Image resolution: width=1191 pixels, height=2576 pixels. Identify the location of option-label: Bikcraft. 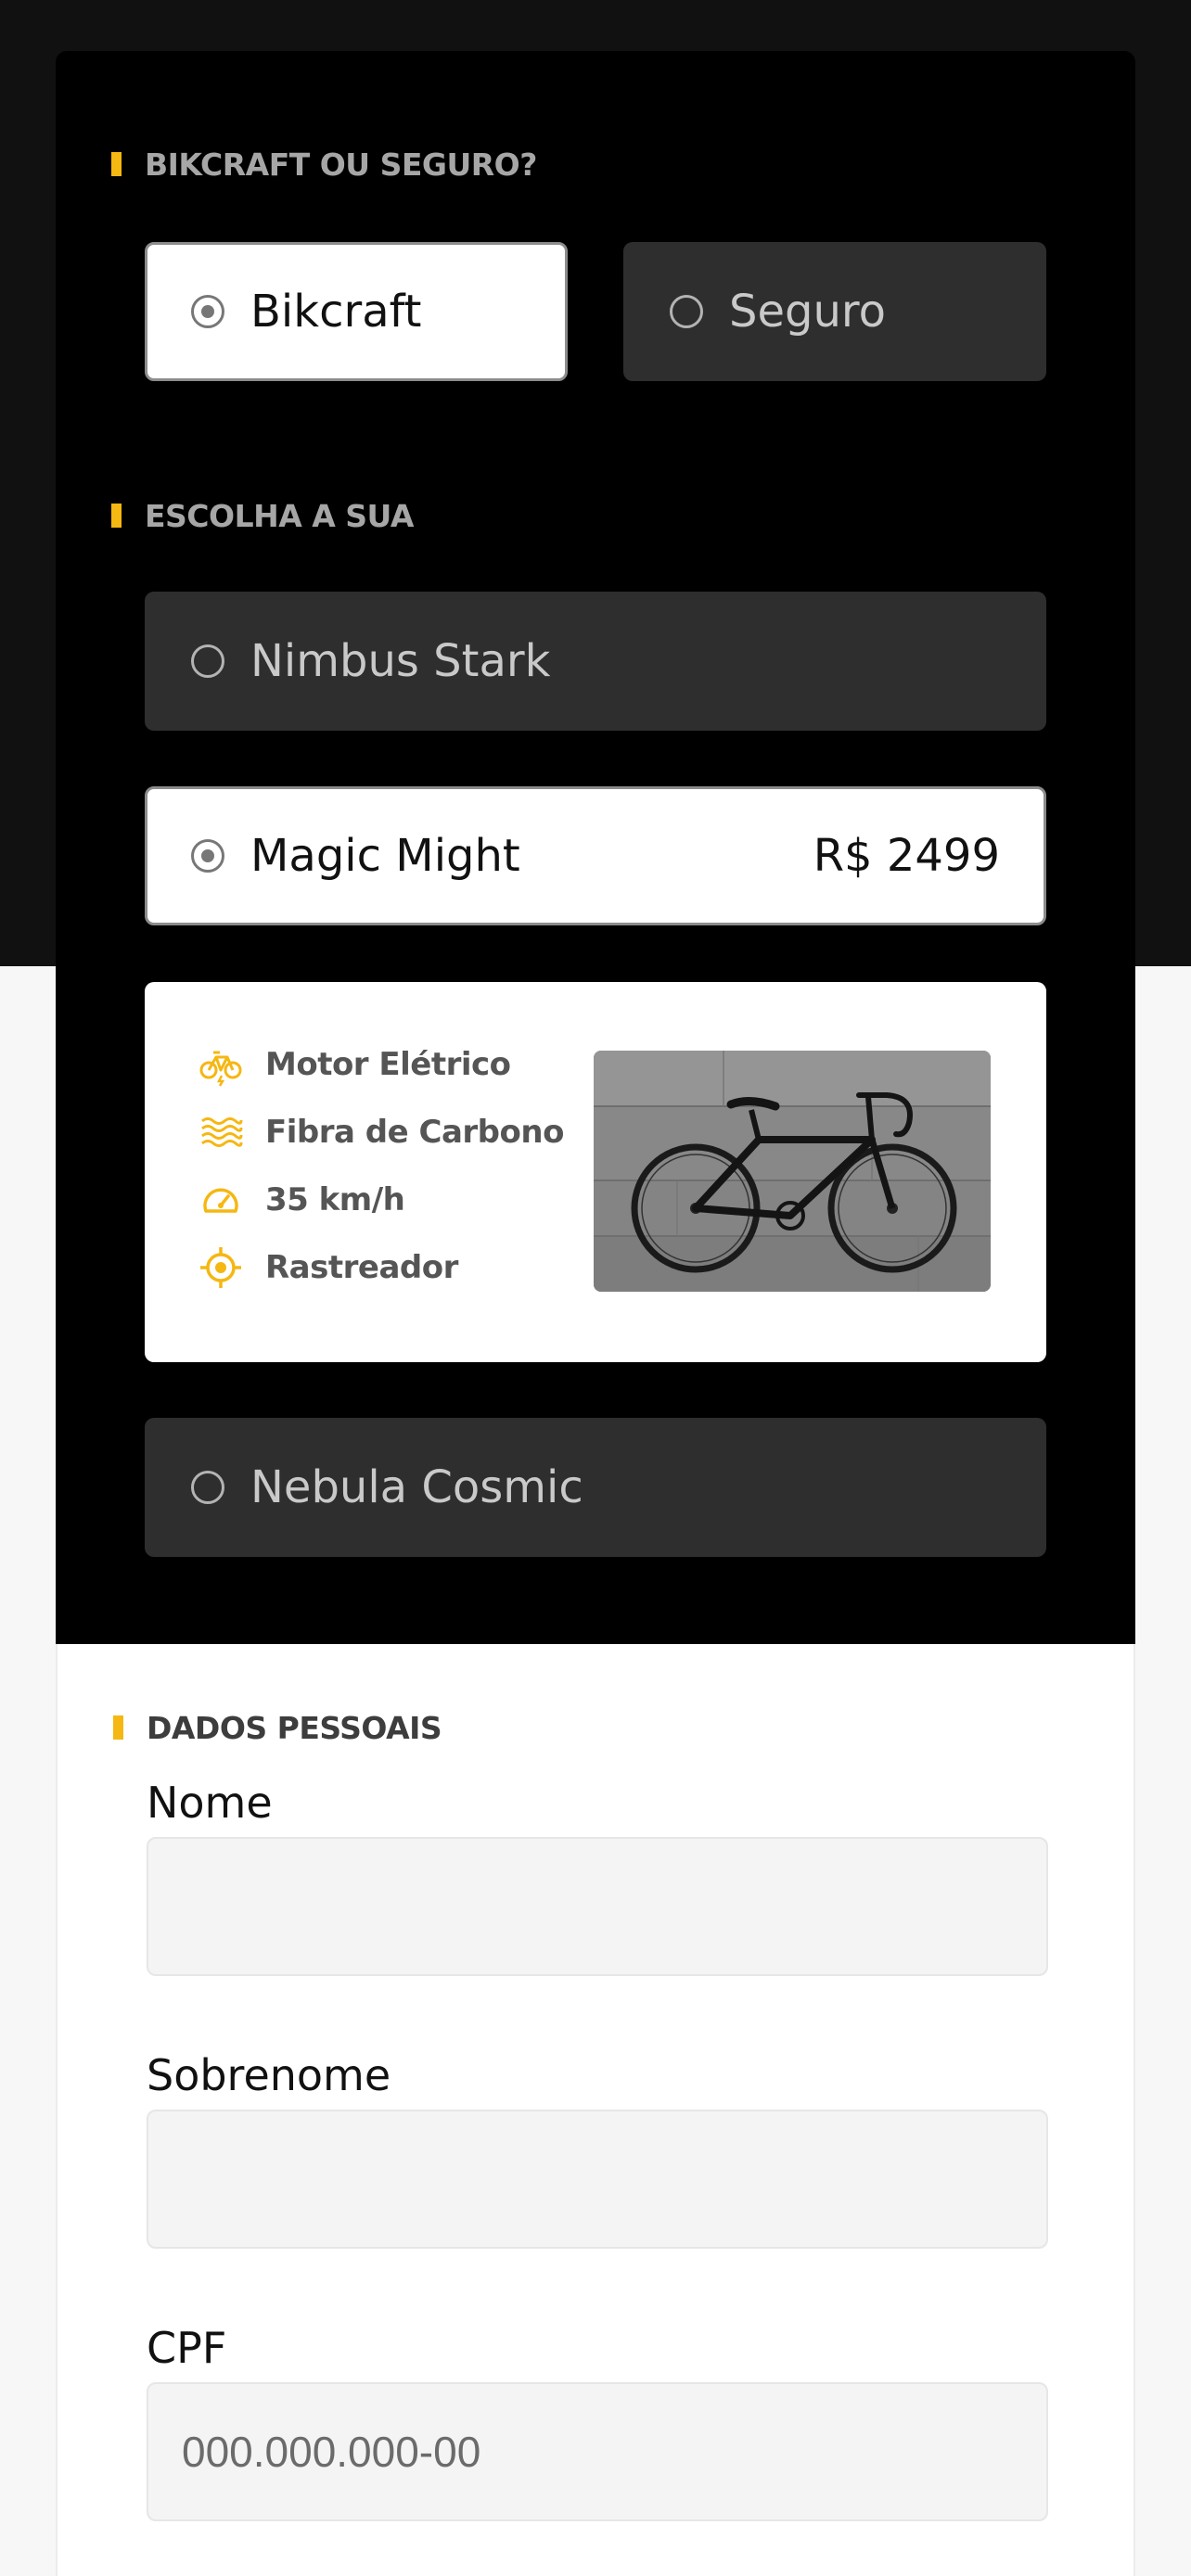
(336, 312).